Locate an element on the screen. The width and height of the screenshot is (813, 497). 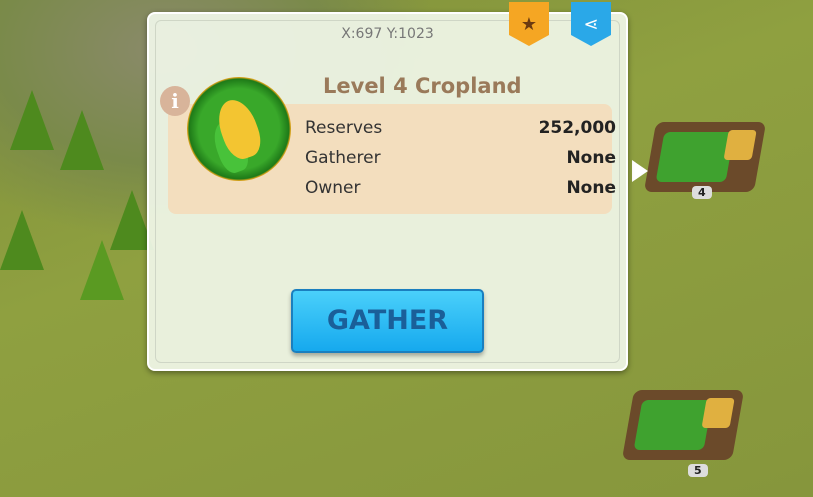
stat-value: 252,000 is located at coordinates (577, 128).